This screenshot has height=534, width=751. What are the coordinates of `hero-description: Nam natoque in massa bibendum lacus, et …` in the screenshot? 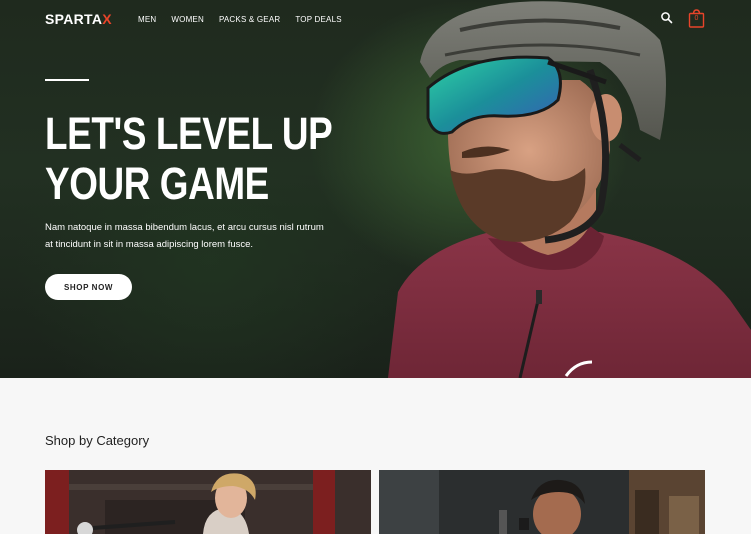 It's located at (184, 236).